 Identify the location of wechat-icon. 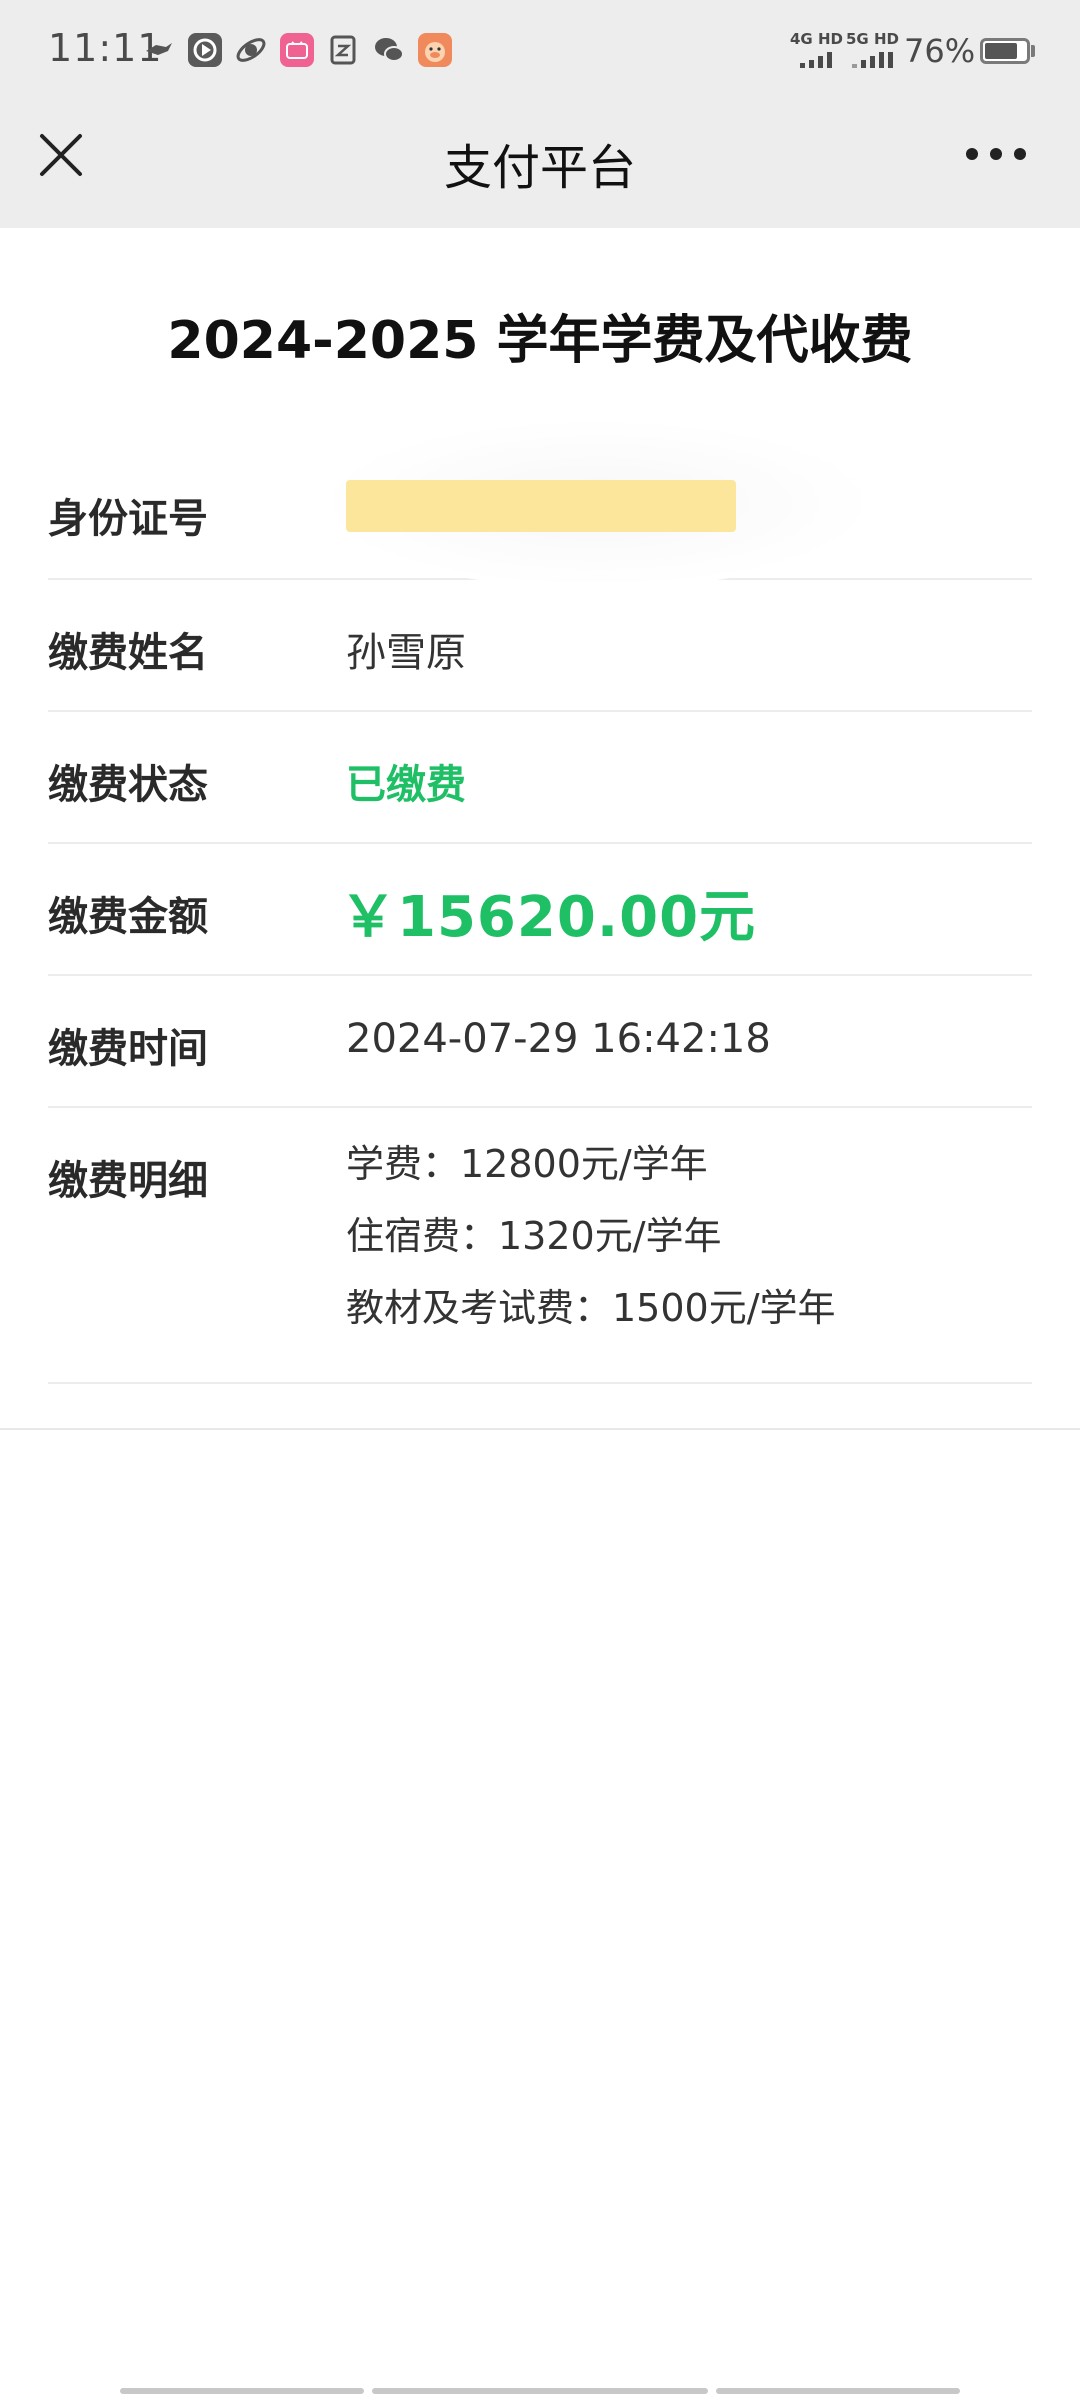
(389, 50).